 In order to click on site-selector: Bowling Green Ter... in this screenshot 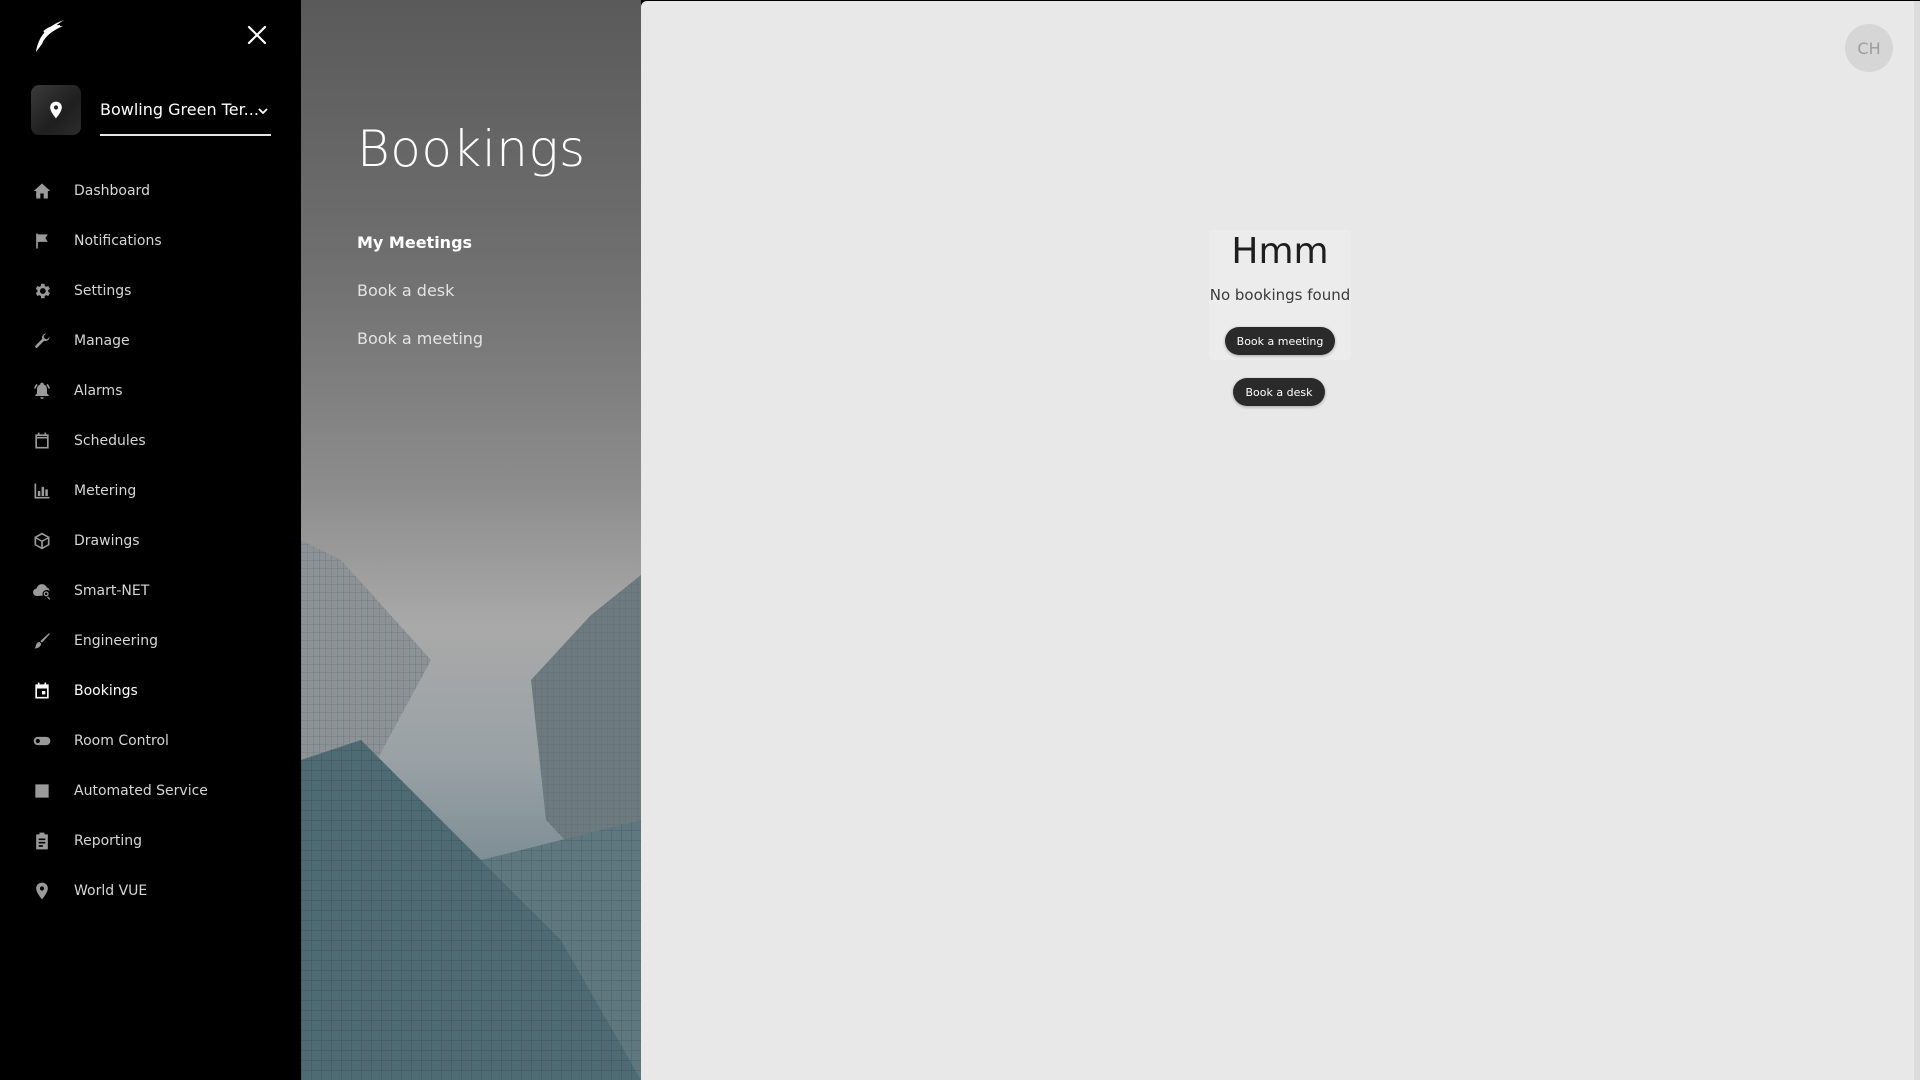, I will do `click(185, 116)`.